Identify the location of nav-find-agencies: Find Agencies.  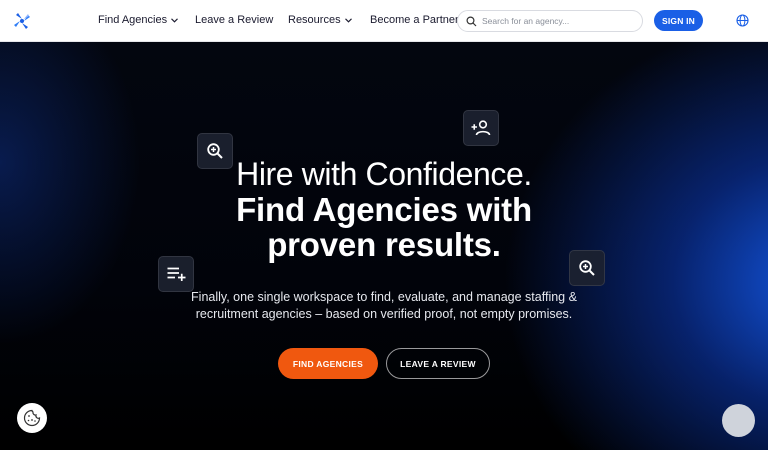
(138, 20).